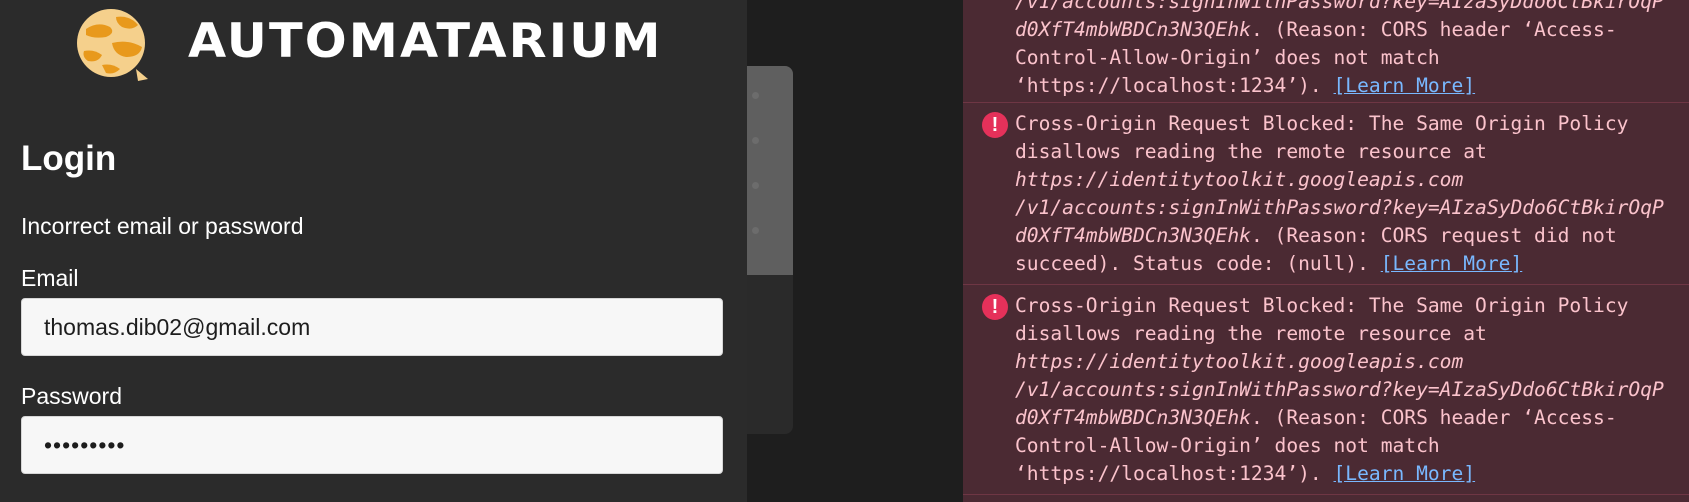 The height and width of the screenshot is (502, 1689). I want to click on login-error-message: Incorrect email or password, so click(162, 226).